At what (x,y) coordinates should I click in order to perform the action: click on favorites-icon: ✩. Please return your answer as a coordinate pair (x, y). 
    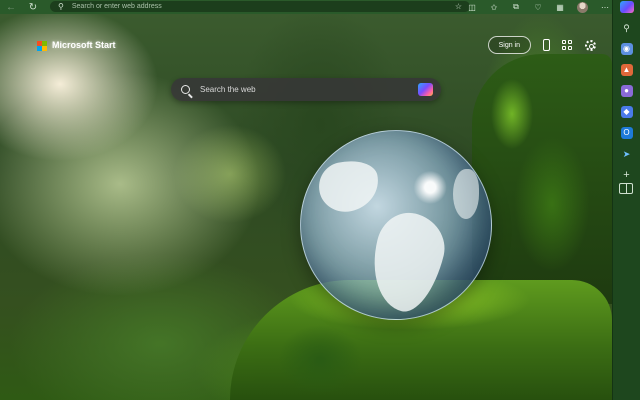
    Looking at the image, I should click on (494, 7).